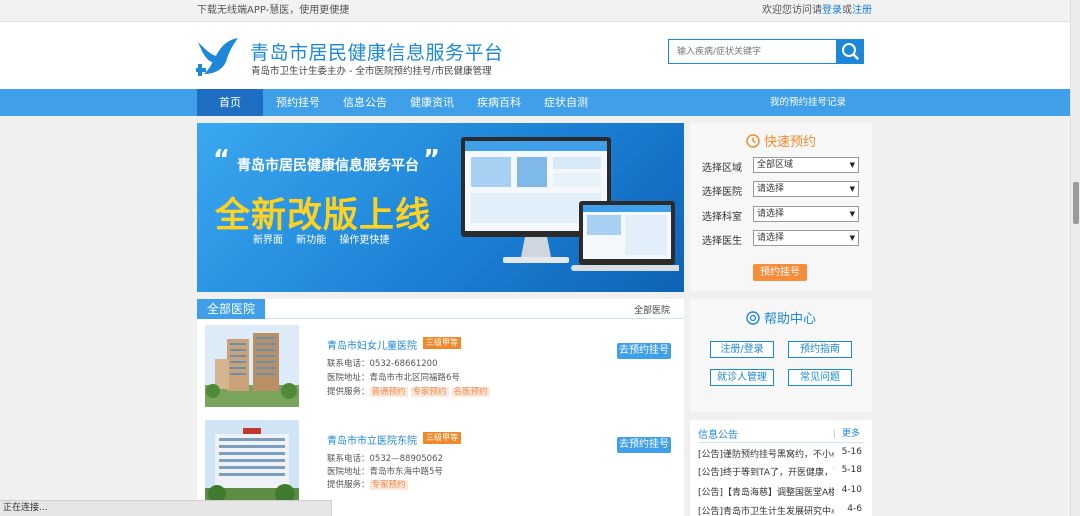  I want to click on help-booking-guide-button: 预约指南, so click(820, 349).